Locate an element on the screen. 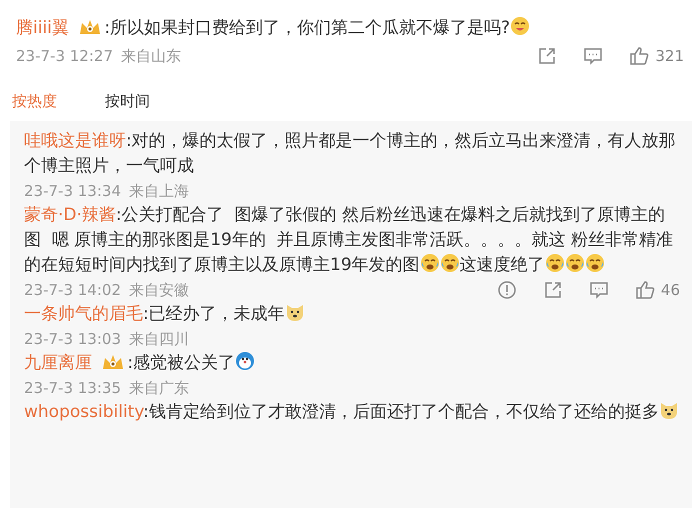  comment-location: 来自安徽 is located at coordinates (159, 290).